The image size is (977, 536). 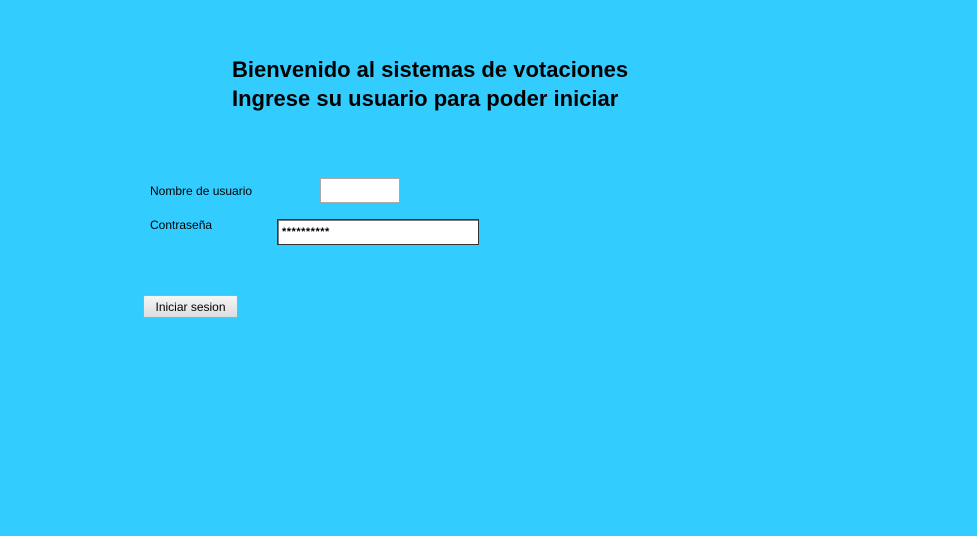 What do you see at coordinates (378, 232) in the screenshot?
I see `password-input` at bounding box center [378, 232].